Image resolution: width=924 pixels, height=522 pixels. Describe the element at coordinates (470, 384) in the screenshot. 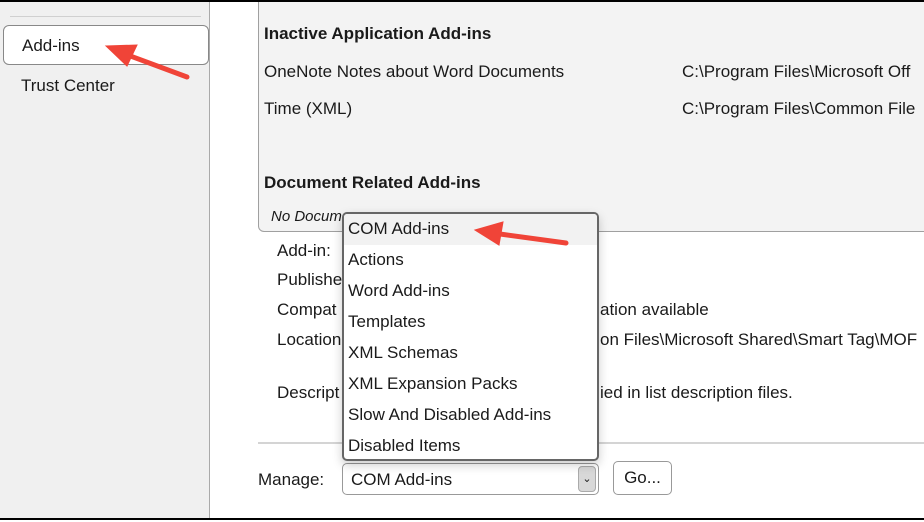

I see `option-xml-expansion-packs: XML Expansion Packs` at that location.